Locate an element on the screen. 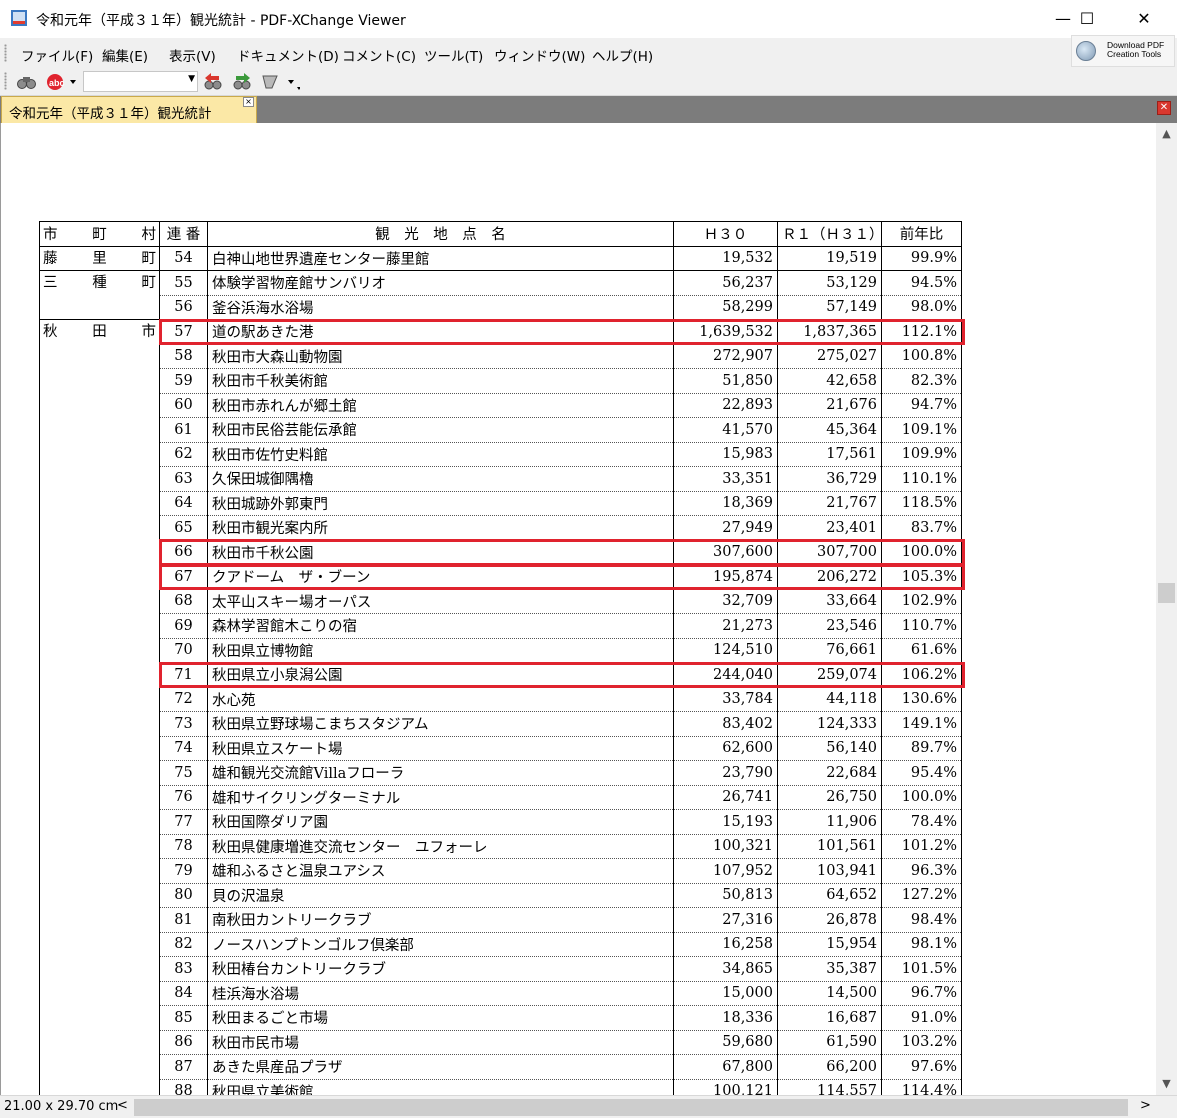  scroll-left-icon: < is located at coordinates (122, 1105).